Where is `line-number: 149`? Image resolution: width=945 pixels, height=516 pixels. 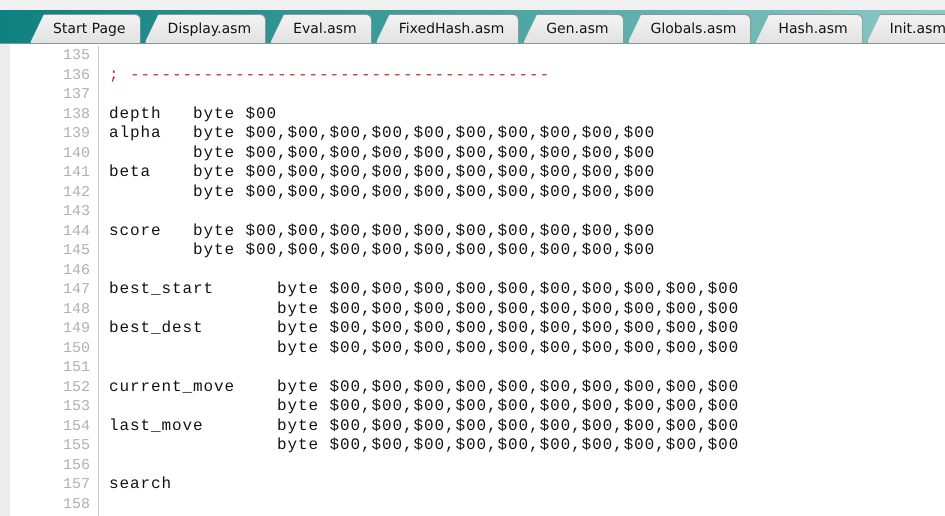 line-number: 149 is located at coordinates (76, 328).